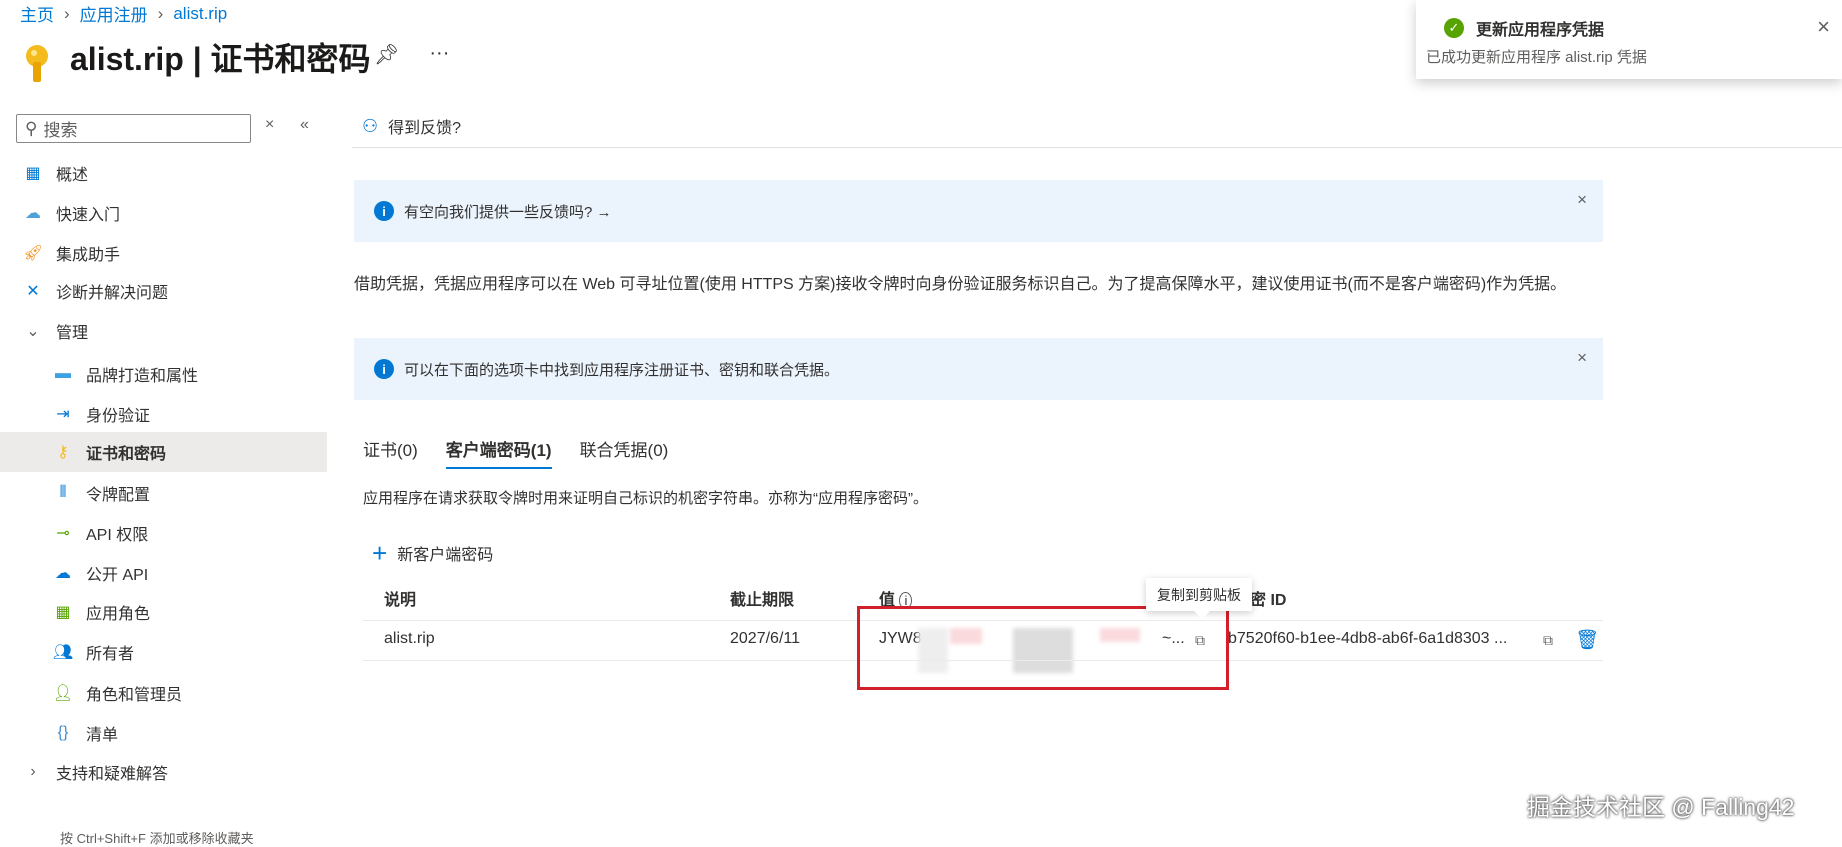 Image resolution: width=1842 pixels, height=847 pixels. I want to click on sidebar-item: ✕ 诊断并解决问题, so click(163, 291).